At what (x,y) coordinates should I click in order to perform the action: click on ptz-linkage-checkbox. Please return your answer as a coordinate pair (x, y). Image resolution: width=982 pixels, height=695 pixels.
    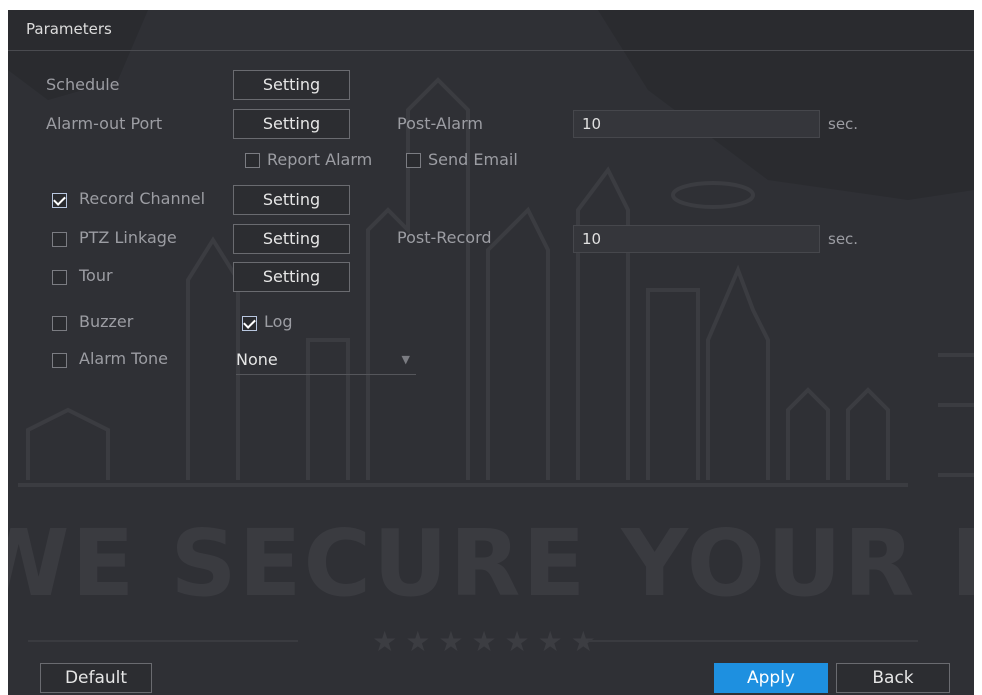
    Looking at the image, I should click on (59, 239).